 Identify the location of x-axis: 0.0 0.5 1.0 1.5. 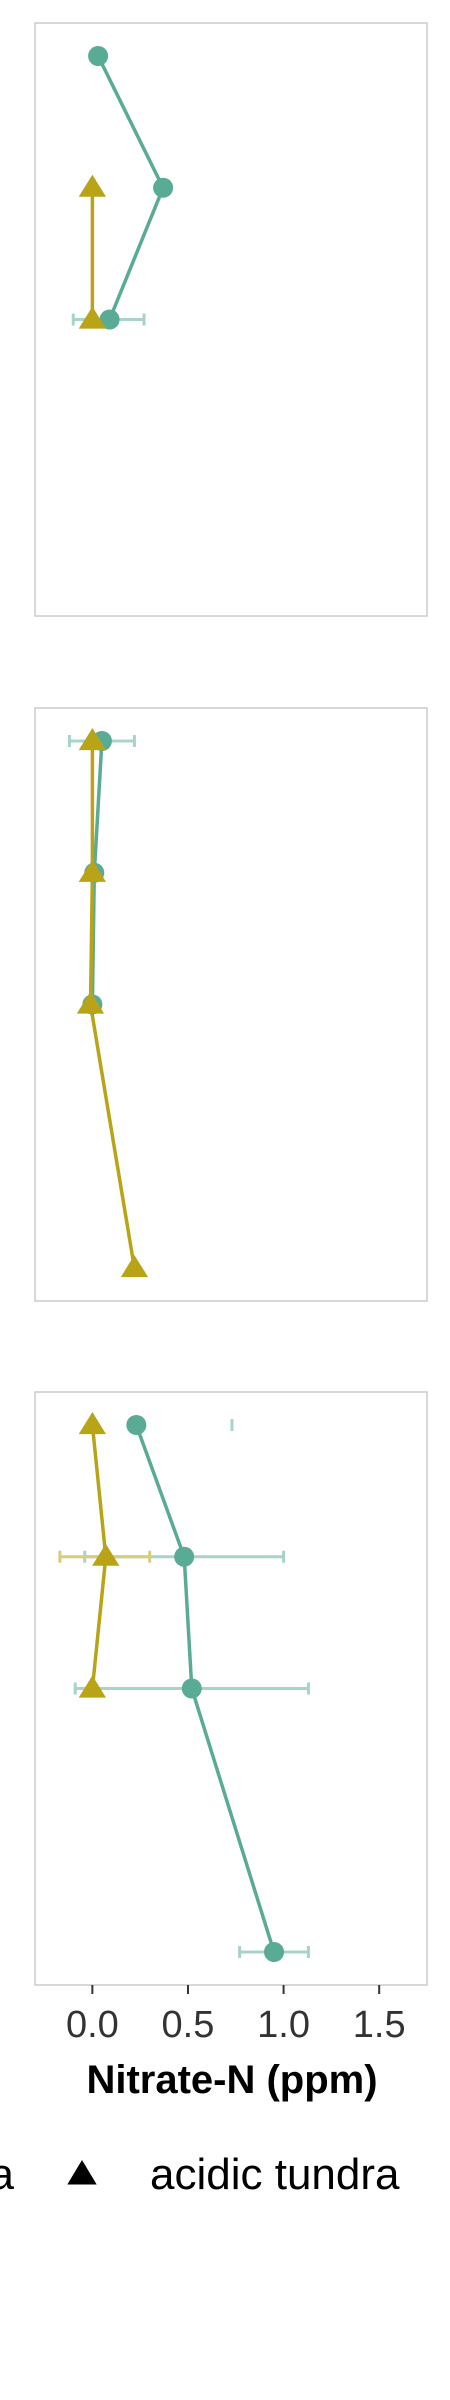
(236, 2015).